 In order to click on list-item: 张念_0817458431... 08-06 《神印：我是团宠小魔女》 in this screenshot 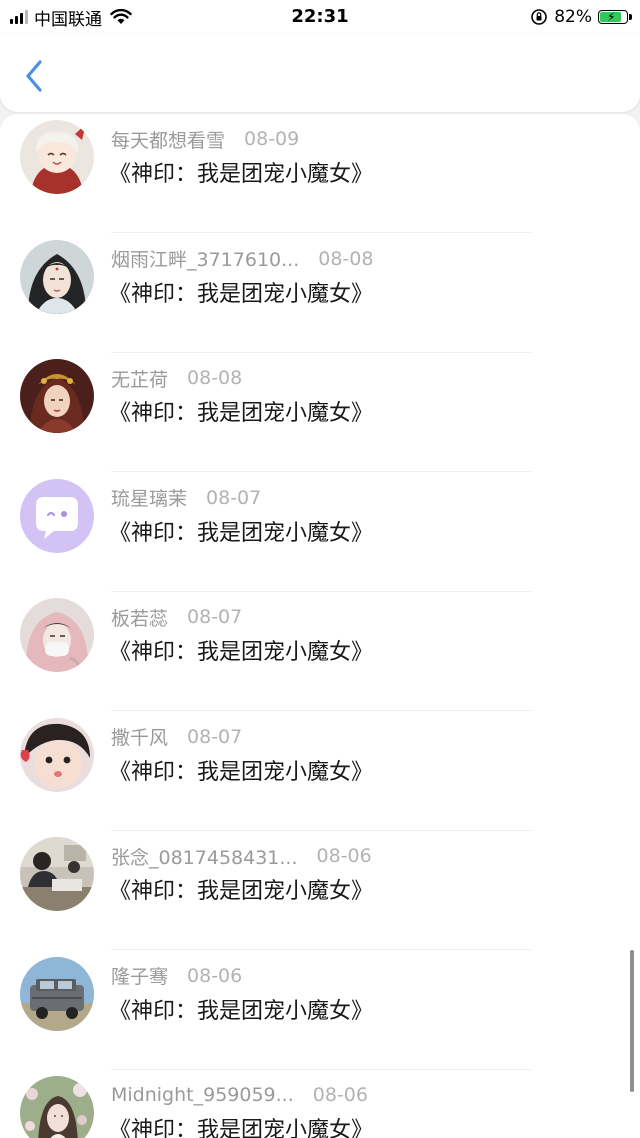, I will do `click(320, 890)`.